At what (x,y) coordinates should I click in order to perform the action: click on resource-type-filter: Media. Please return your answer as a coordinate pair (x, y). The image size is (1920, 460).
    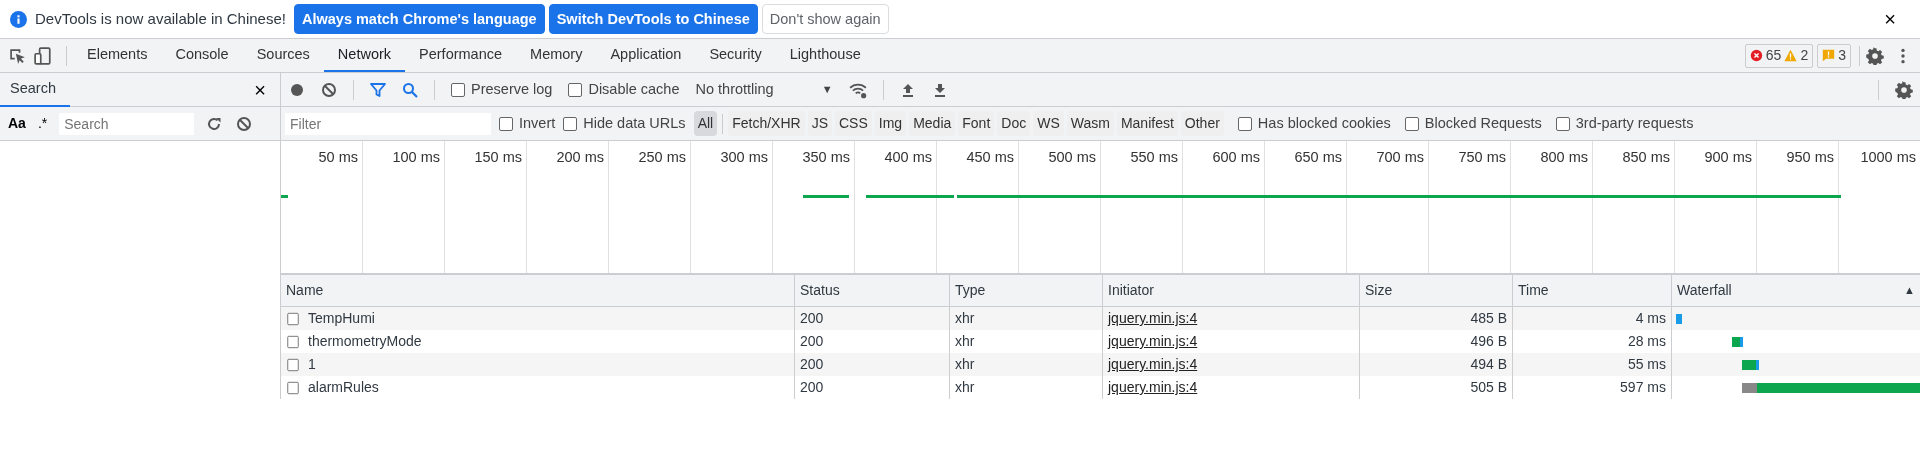
    Looking at the image, I should click on (932, 123).